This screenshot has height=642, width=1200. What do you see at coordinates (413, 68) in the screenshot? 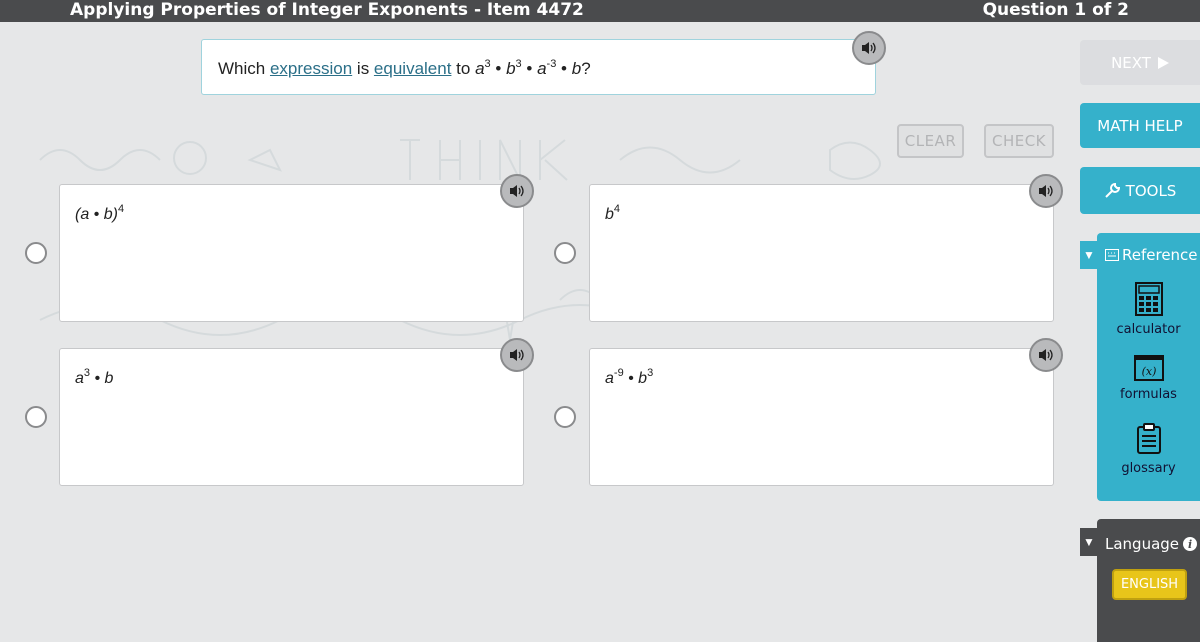
I see `glossary-link-equivalent: equivalent` at bounding box center [413, 68].